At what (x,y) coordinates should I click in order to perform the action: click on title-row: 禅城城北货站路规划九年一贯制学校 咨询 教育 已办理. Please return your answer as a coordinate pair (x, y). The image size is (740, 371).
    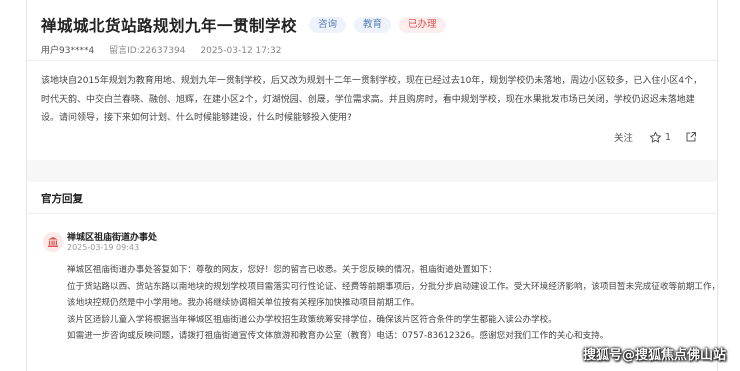
    Looking at the image, I should click on (372, 25).